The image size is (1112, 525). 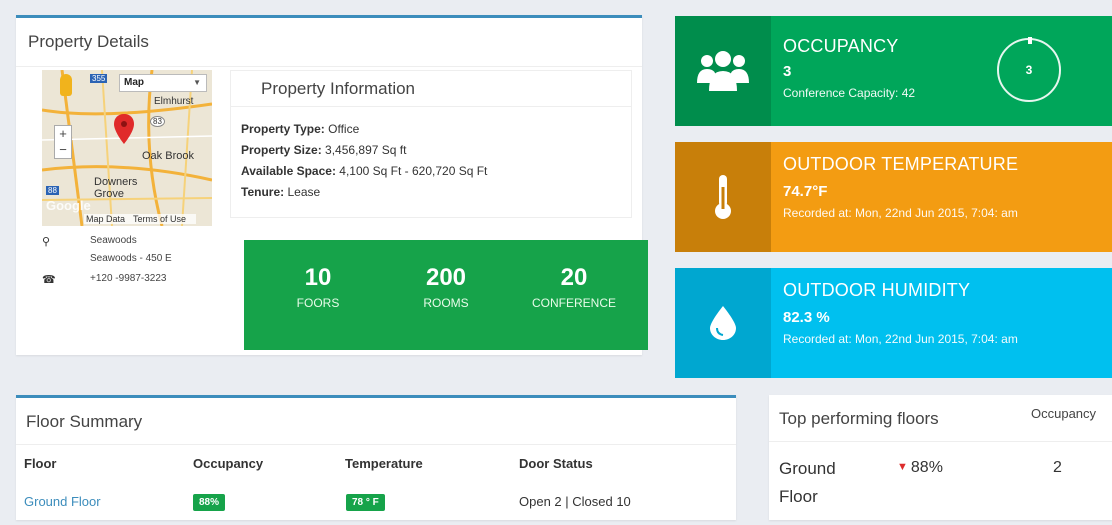 I want to click on map-marker-icon: ⚲, so click(x=46, y=242).